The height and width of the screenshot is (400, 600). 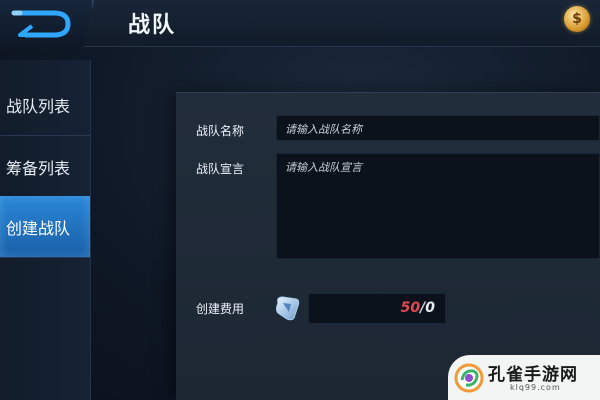 I want to click on gold-coin-icon: $, so click(x=577, y=19).